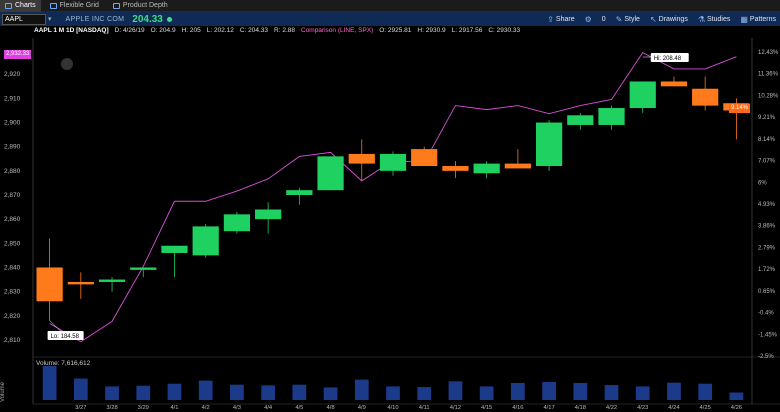  I want to click on right-axis-tick: 0.65%, so click(767, 292).